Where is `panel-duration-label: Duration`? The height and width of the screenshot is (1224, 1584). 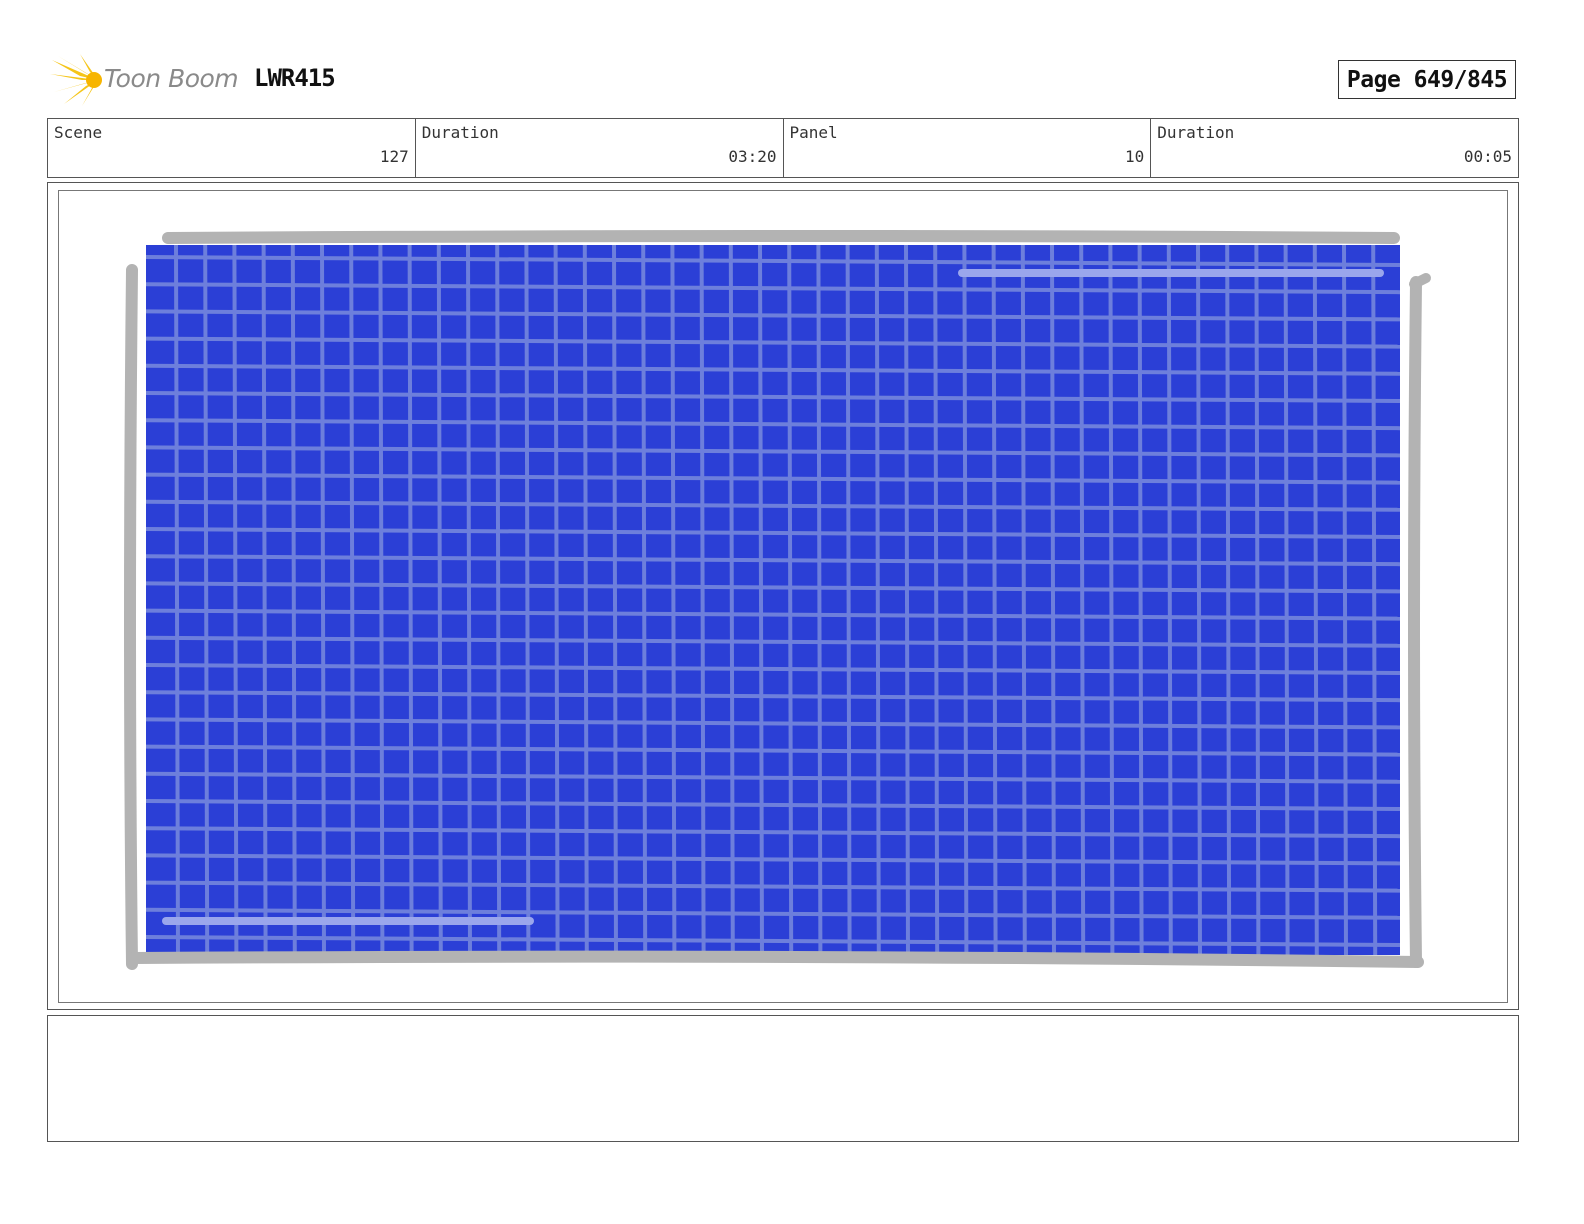 panel-duration-label: Duration is located at coordinates (1196, 132).